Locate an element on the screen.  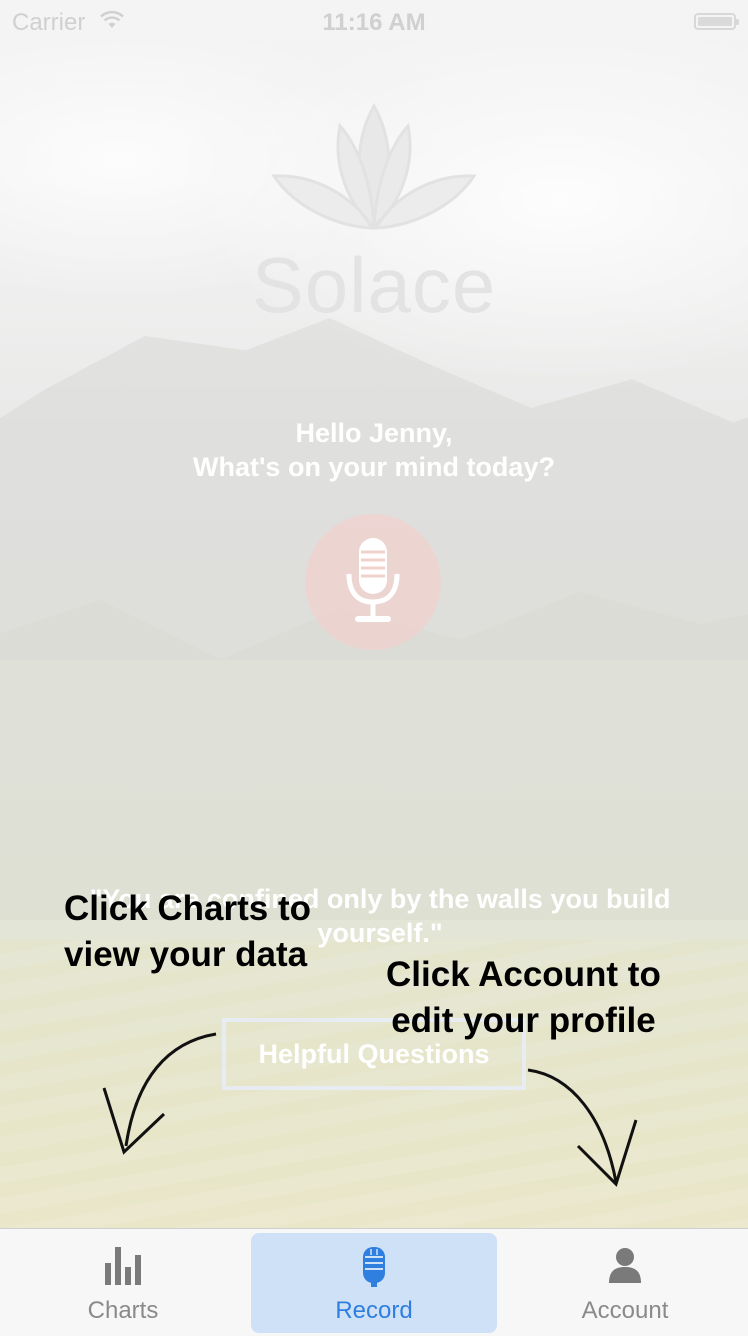
tab-bar: Charts Record Account is located at coordinates (374, 1282).